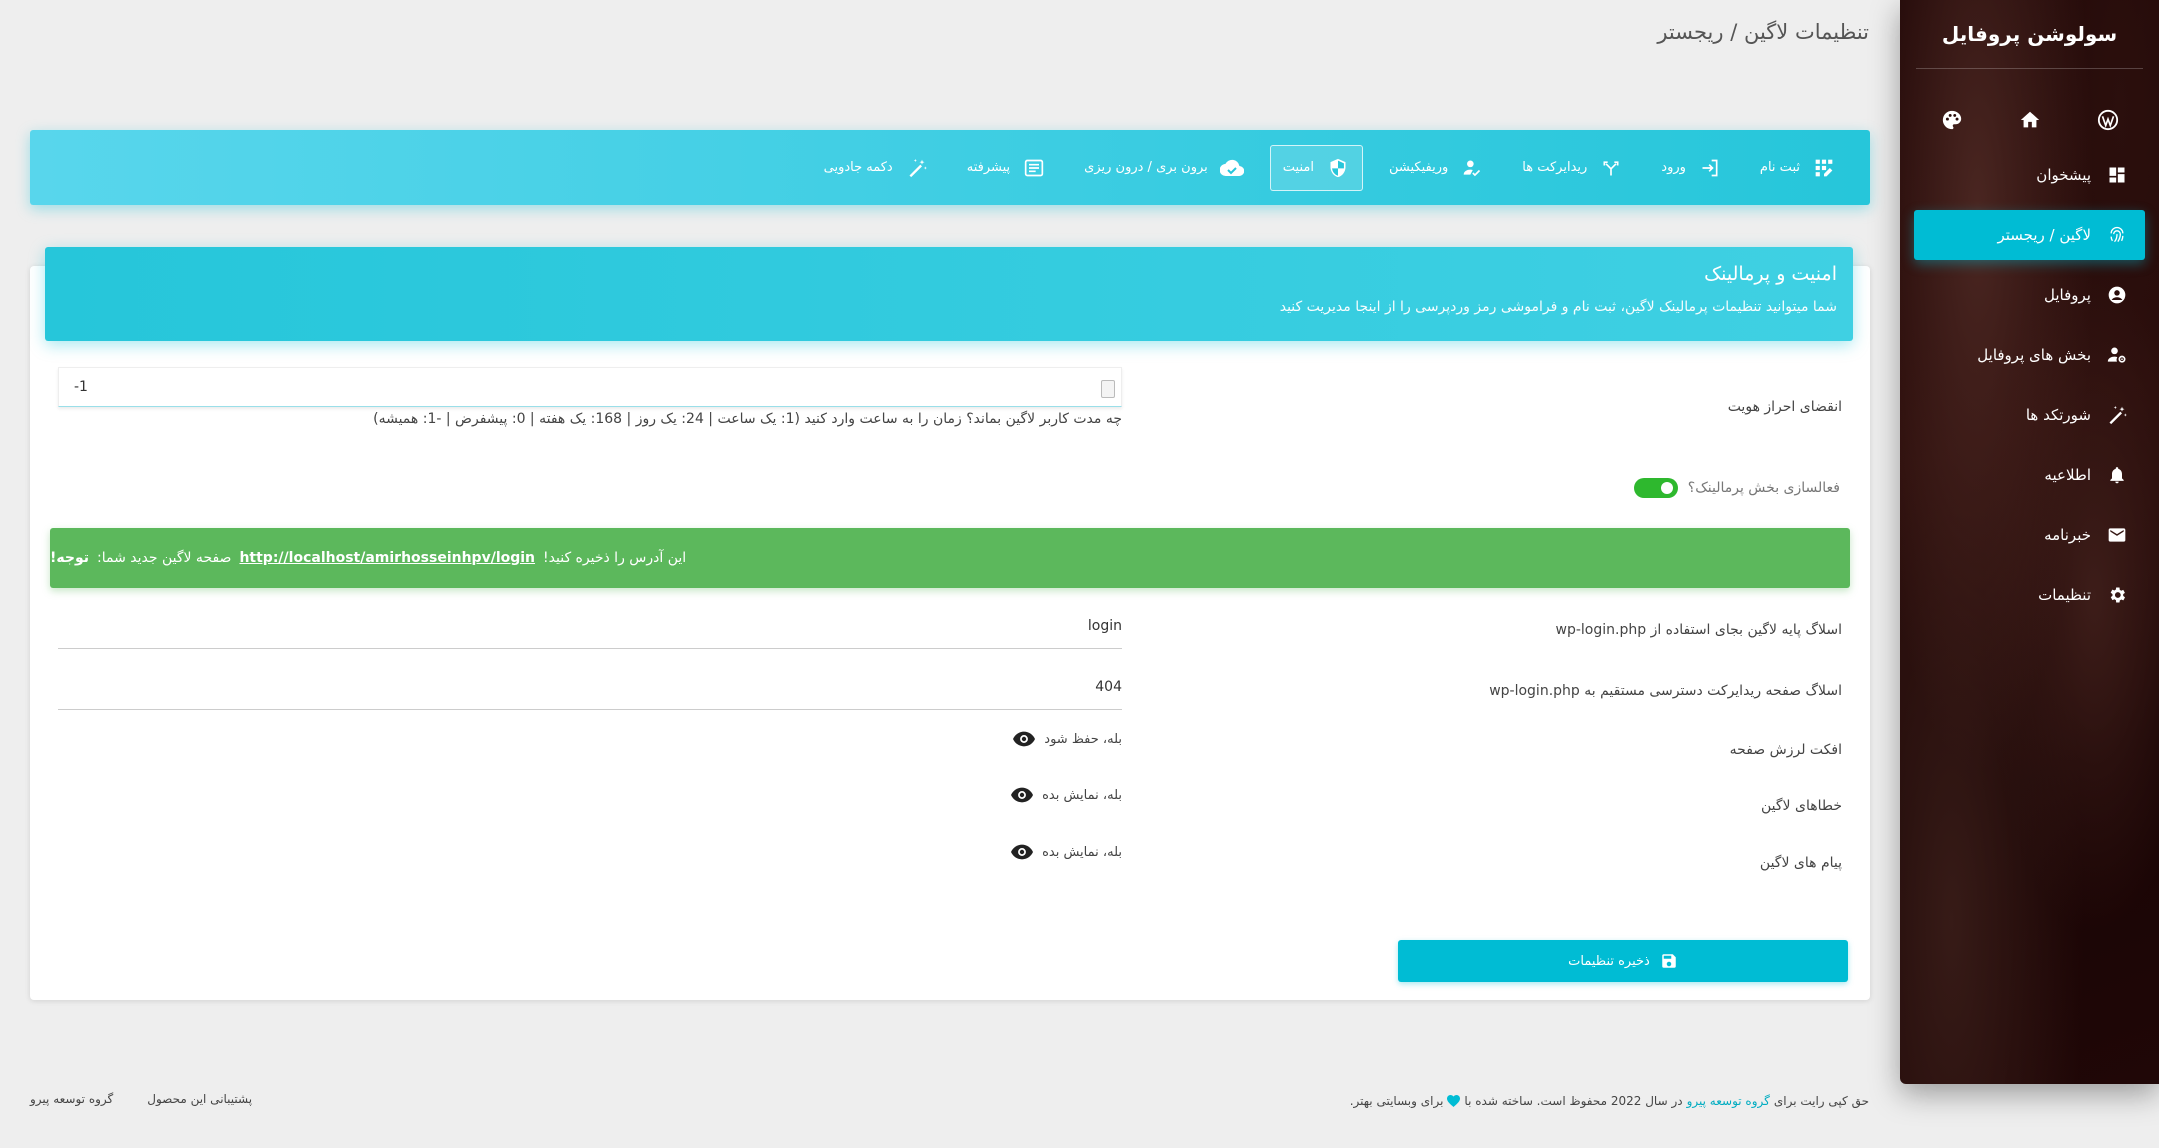  What do you see at coordinates (1824, 168) in the screenshot?
I see `app-registration-icon` at bounding box center [1824, 168].